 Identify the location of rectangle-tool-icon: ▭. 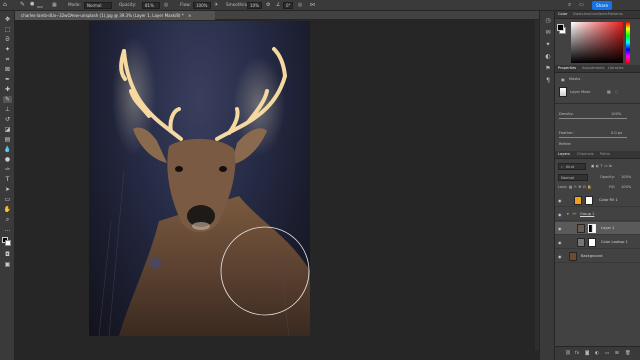
(7, 199).